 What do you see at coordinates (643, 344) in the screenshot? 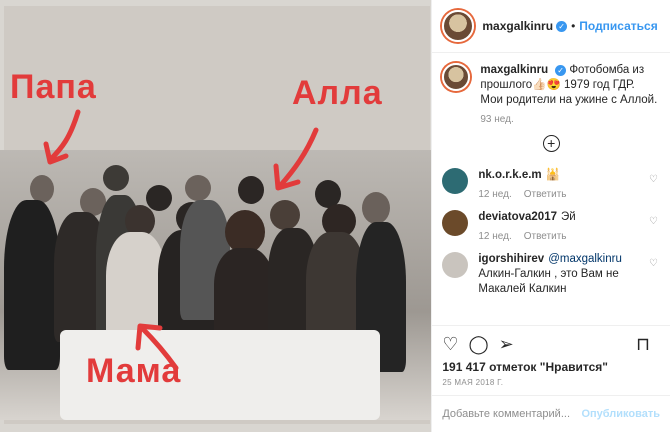
I see `bookmark-icon: ⊓` at bounding box center [643, 344].